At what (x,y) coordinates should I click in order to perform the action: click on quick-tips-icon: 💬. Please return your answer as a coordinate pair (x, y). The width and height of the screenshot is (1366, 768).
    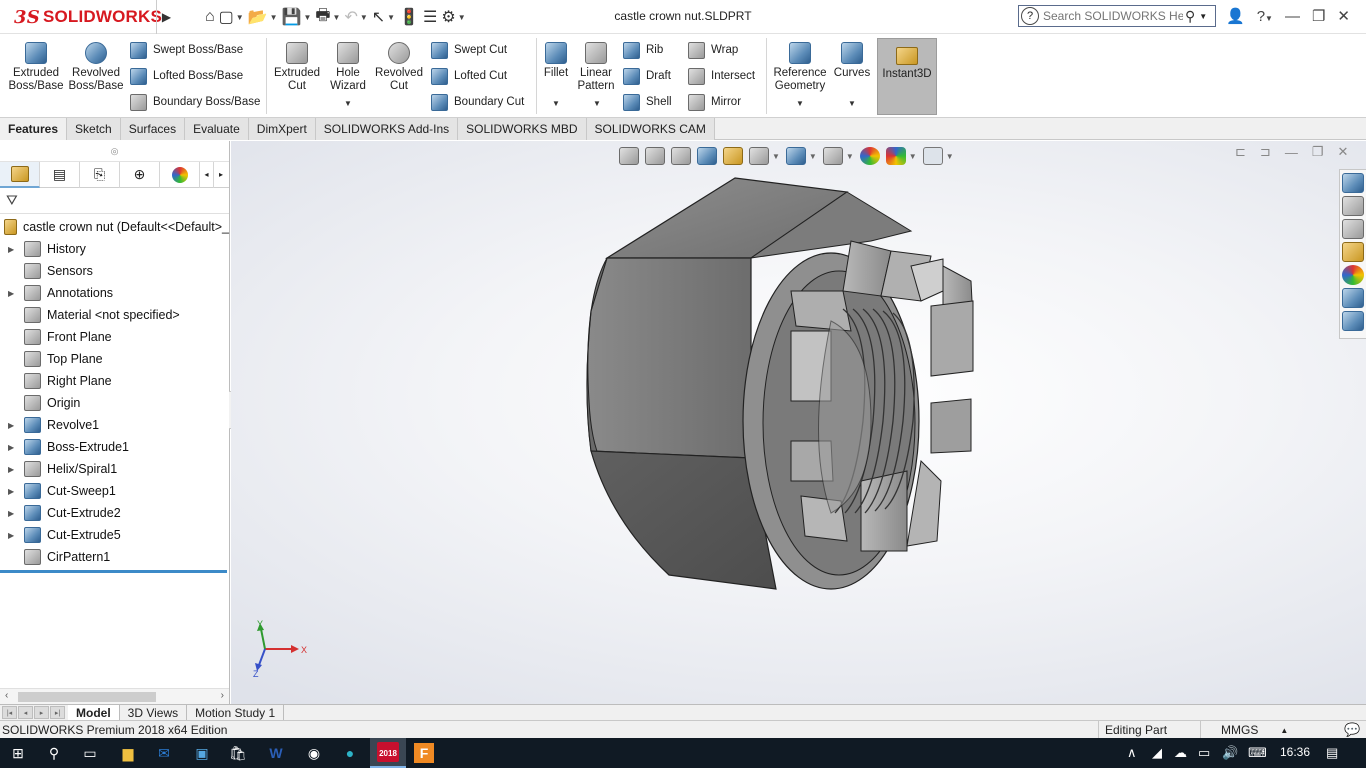
    Looking at the image, I should click on (1352, 730).